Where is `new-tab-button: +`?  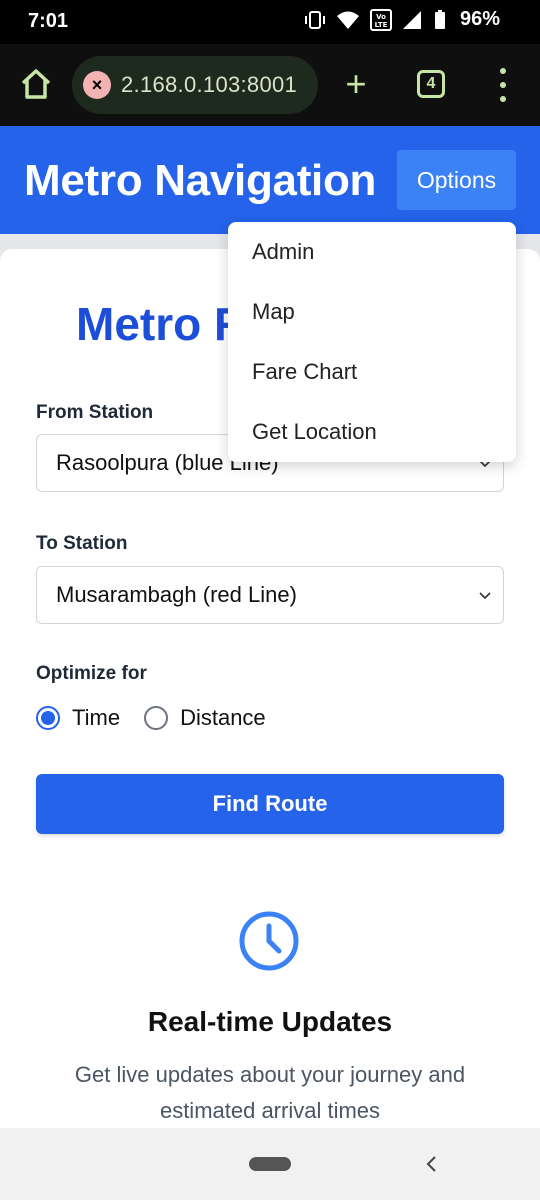 new-tab-button: + is located at coordinates (356, 84).